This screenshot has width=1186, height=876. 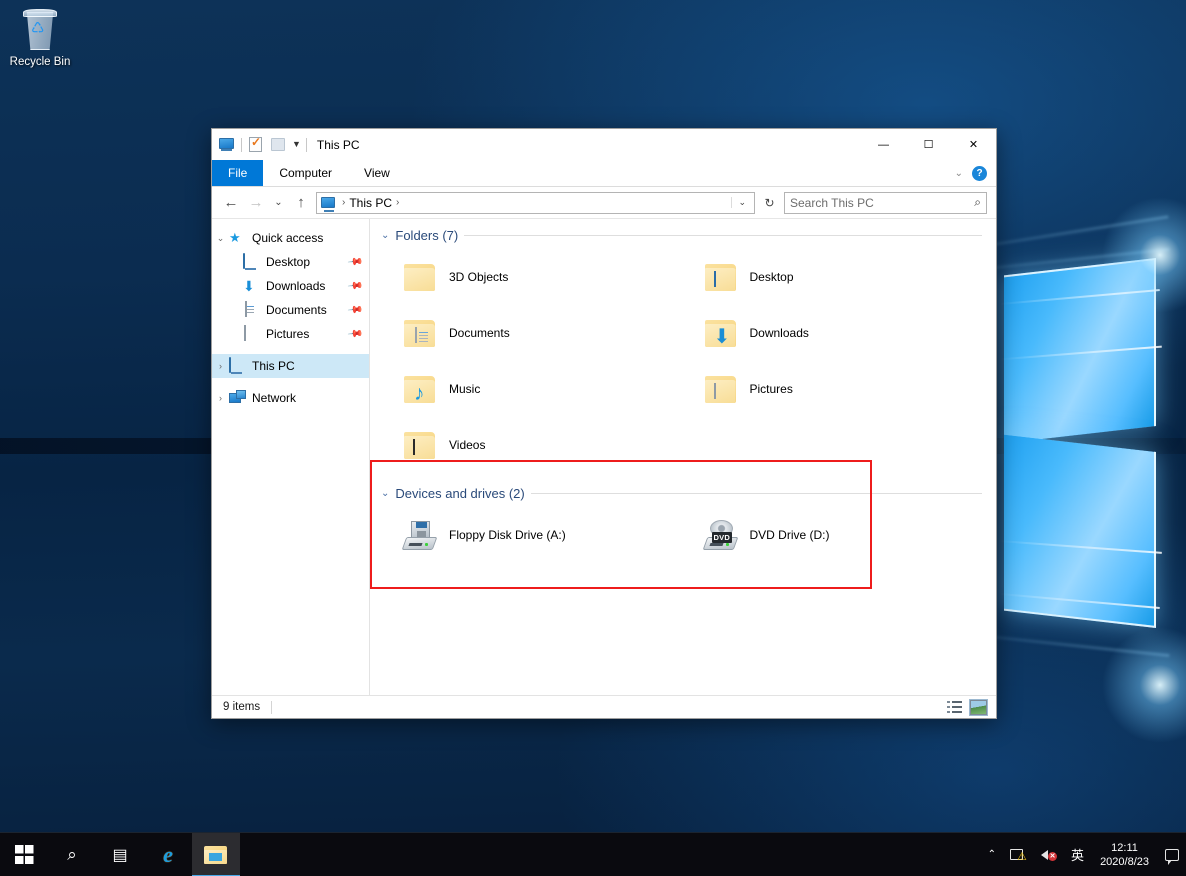 What do you see at coordinates (252, 309) in the screenshot?
I see `document-icon` at bounding box center [252, 309].